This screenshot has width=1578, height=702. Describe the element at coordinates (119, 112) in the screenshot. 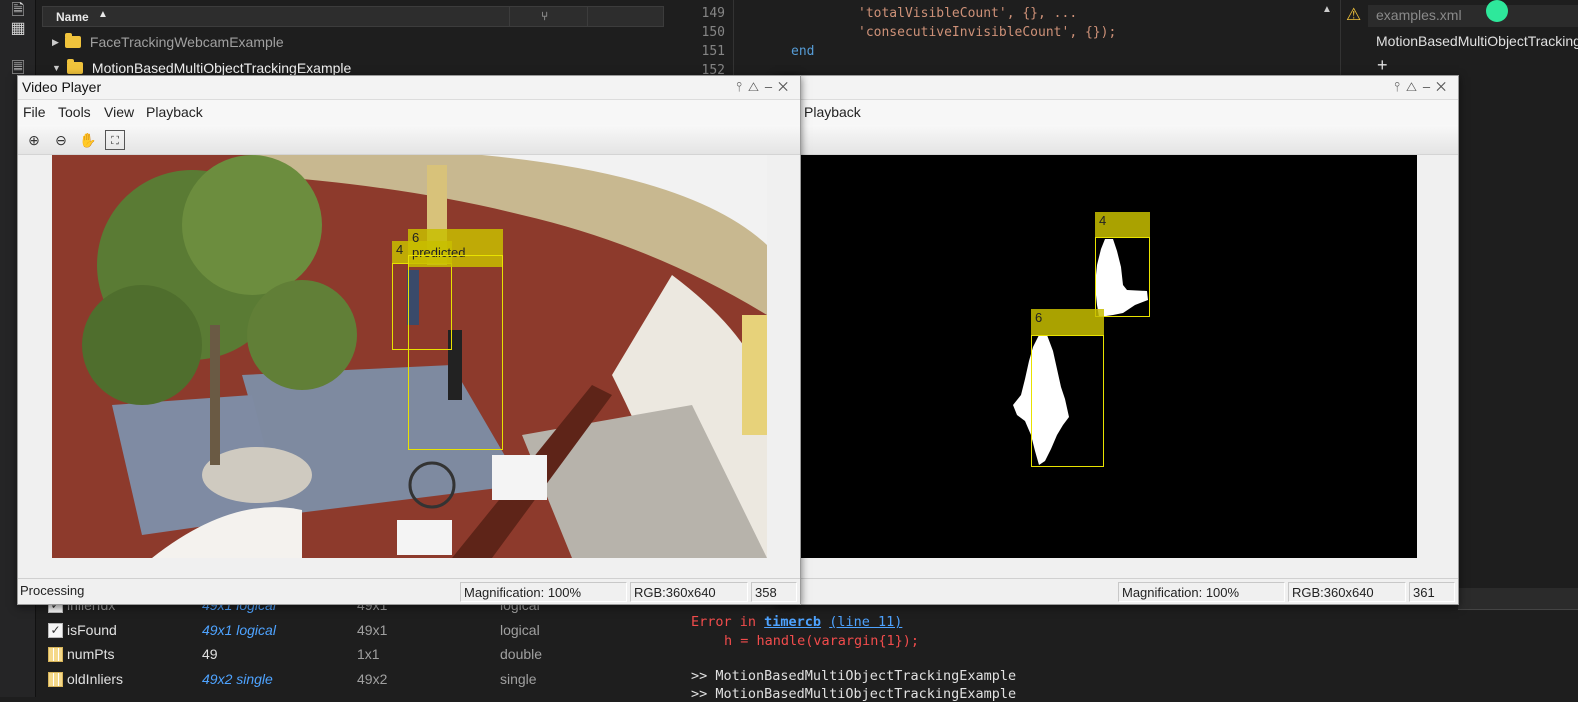

I see `menu-view: View` at that location.